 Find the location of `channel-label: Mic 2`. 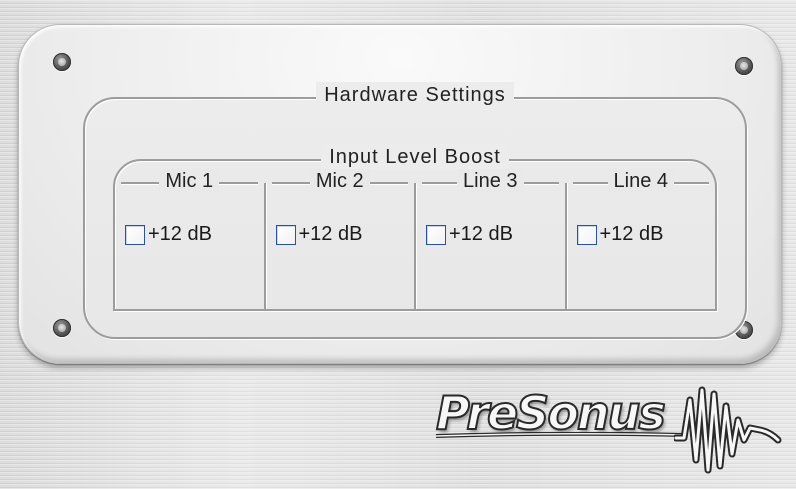

channel-label: Mic 2 is located at coordinates (339, 181).